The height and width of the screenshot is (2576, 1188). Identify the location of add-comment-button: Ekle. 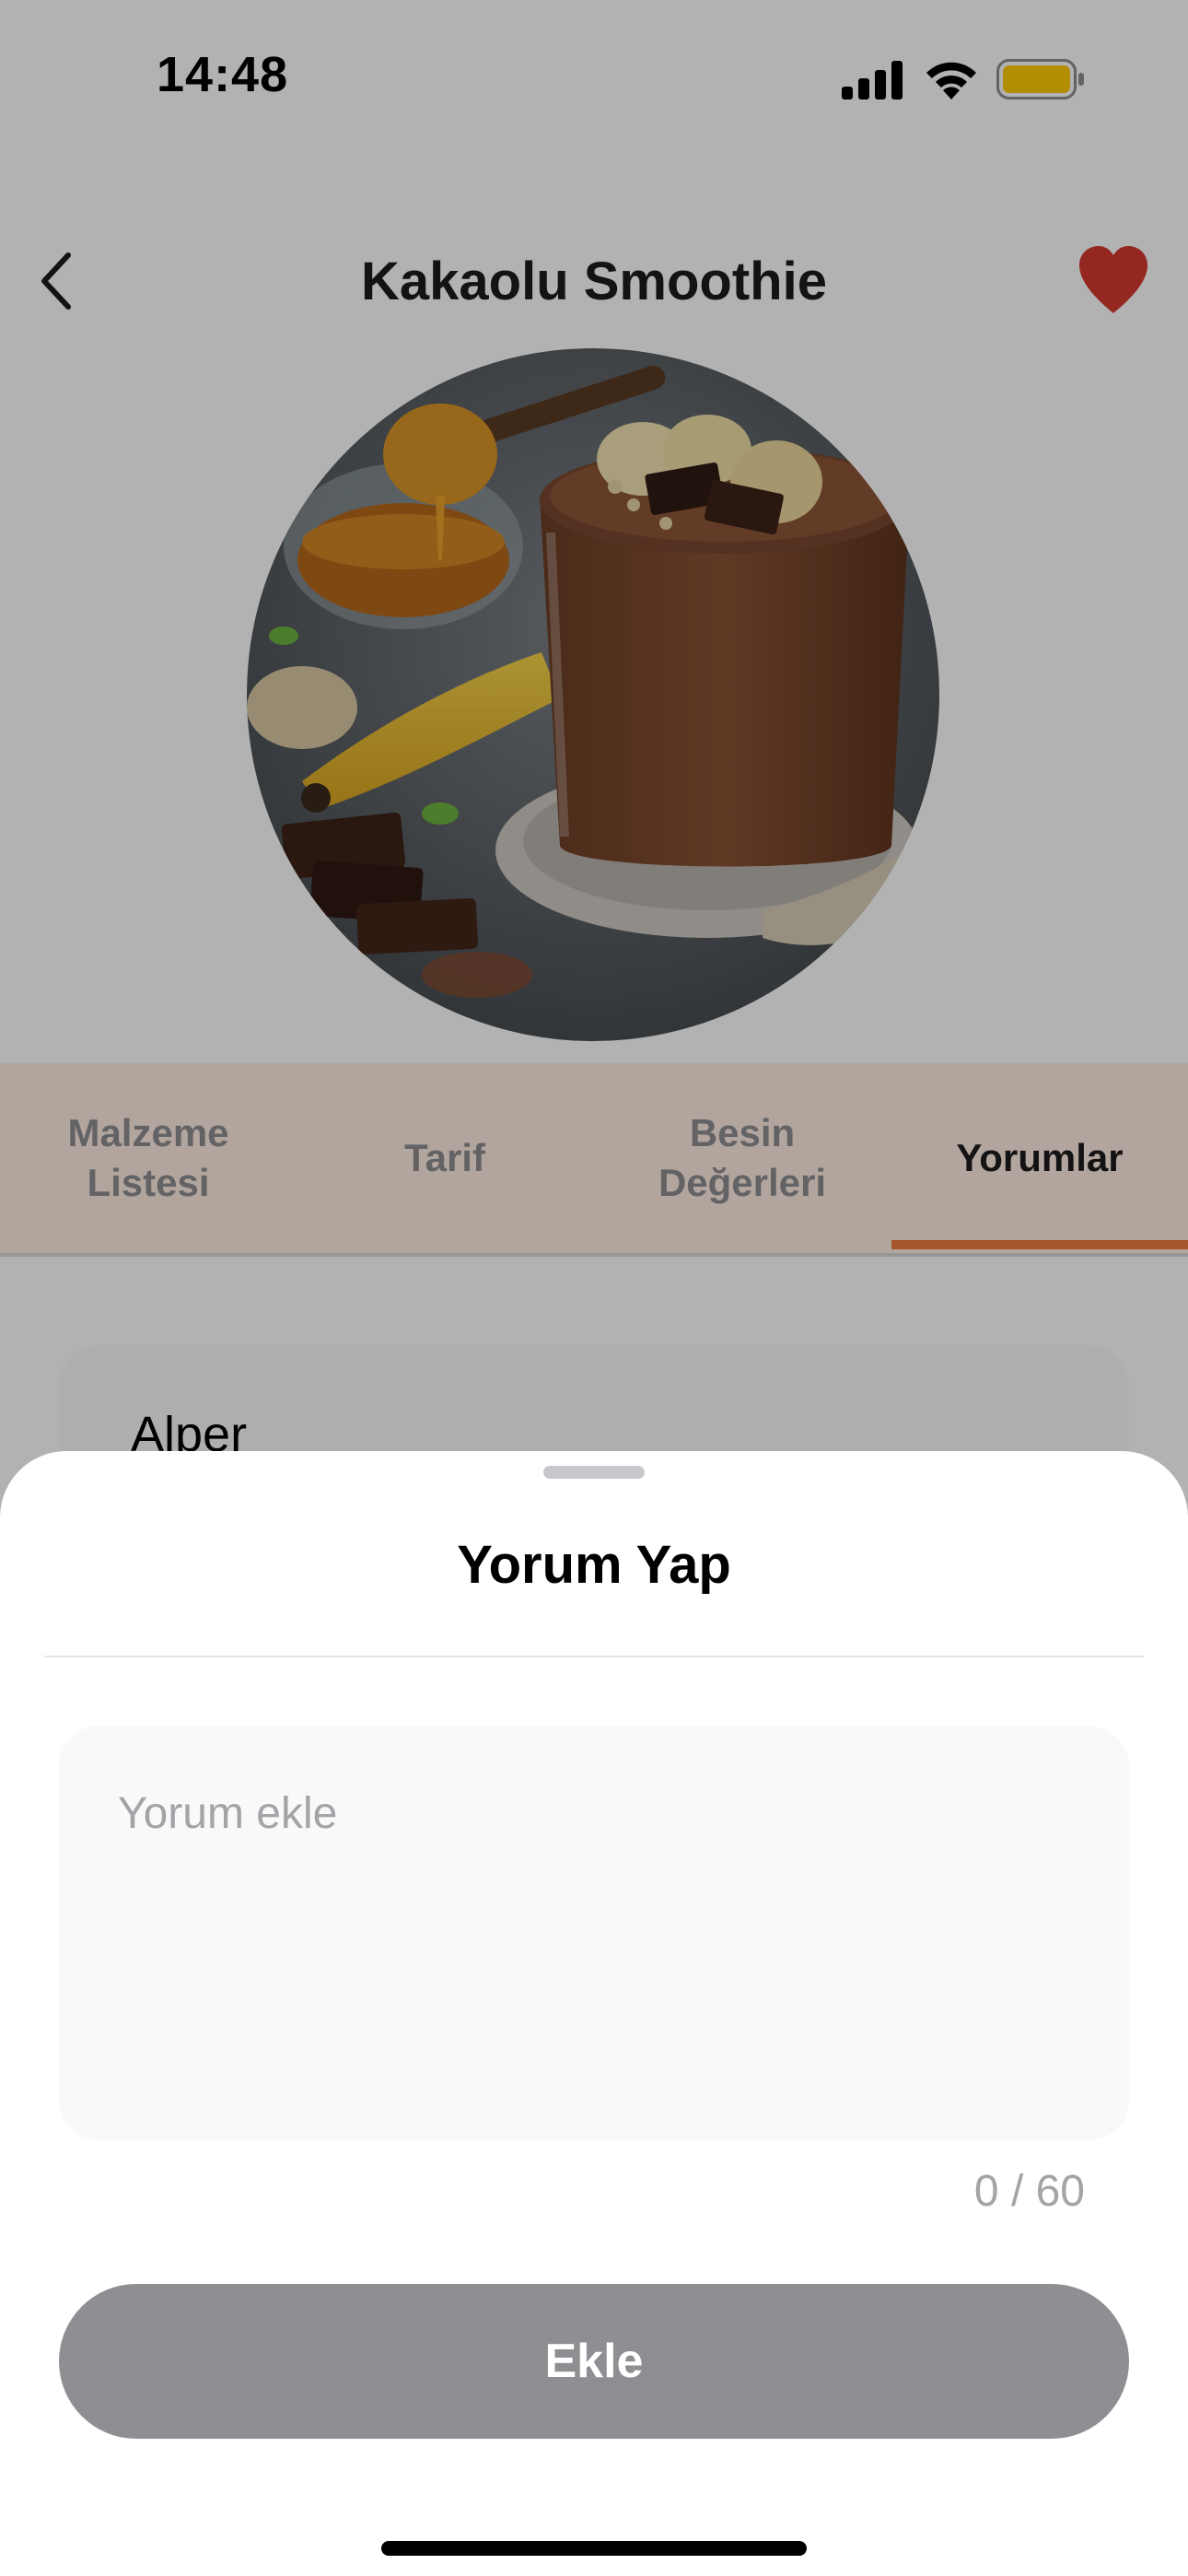
(594, 2361).